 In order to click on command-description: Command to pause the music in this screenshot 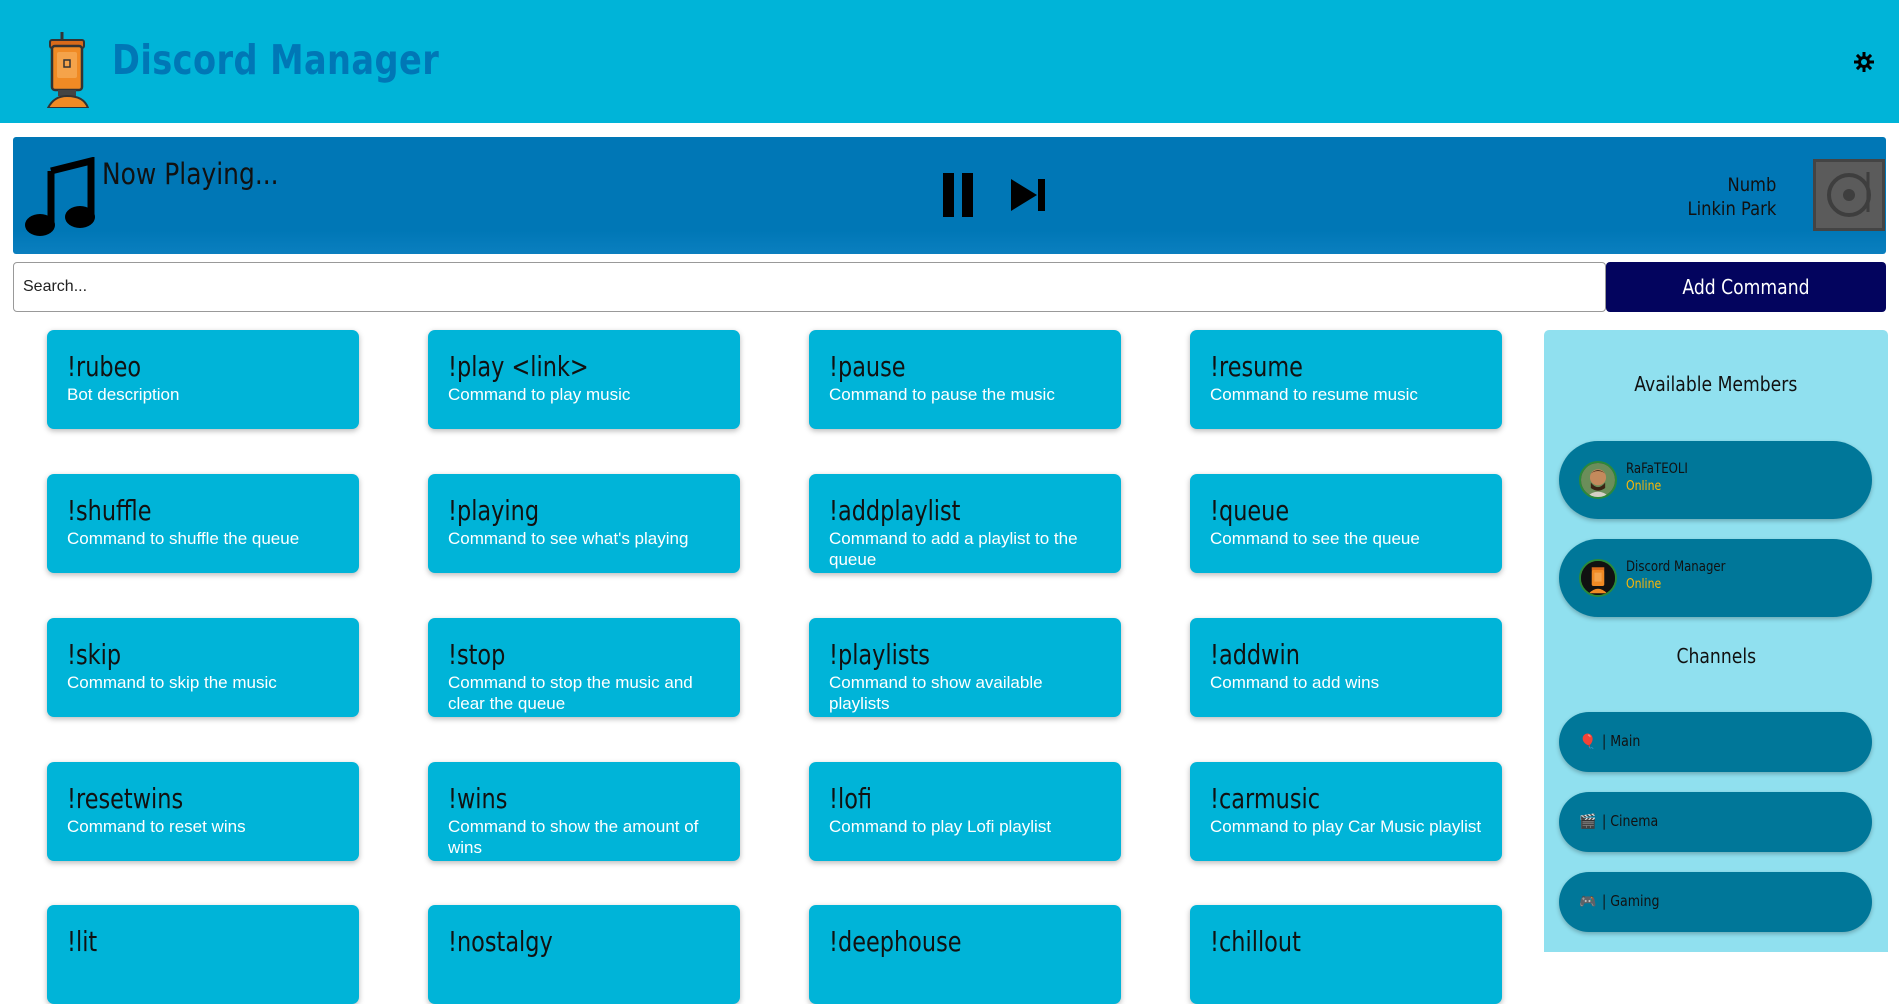, I will do `click(942, 394)`.